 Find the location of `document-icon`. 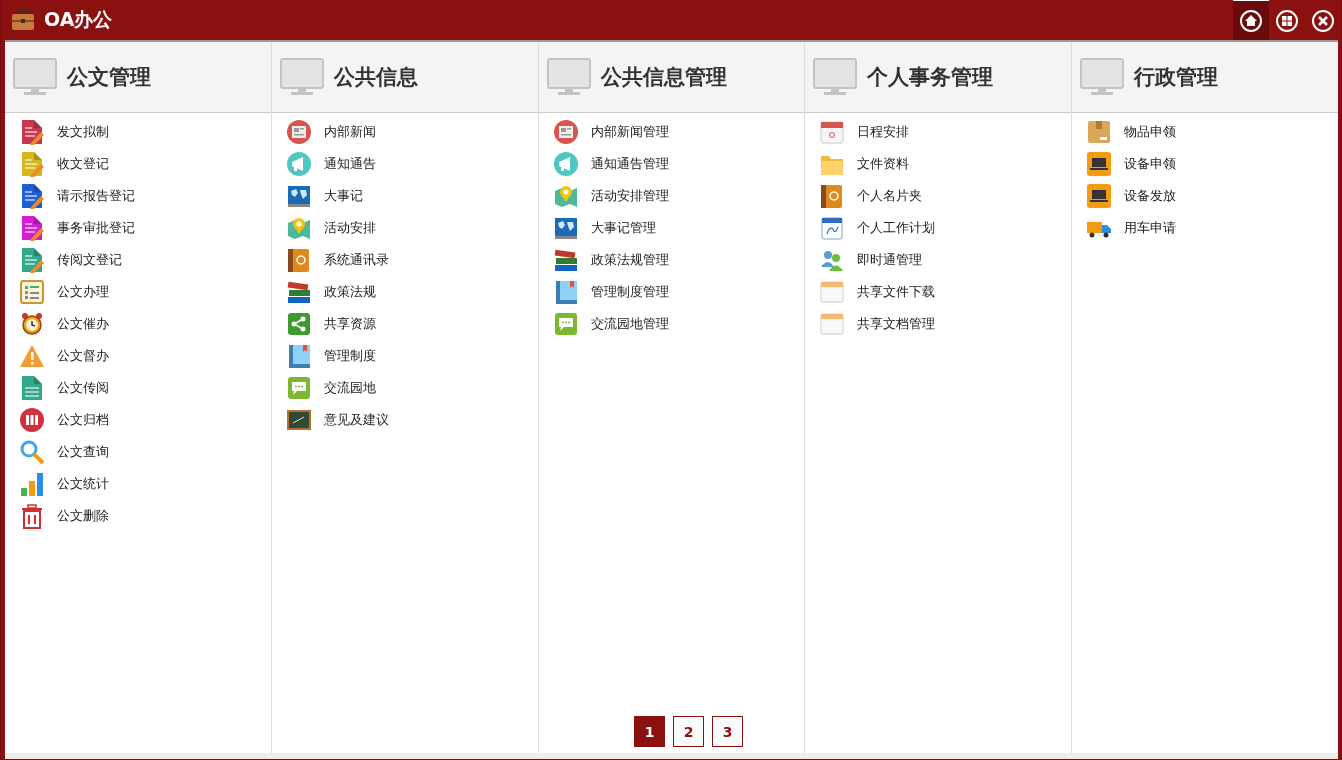

document-icon is located at coordinates (32, 388).